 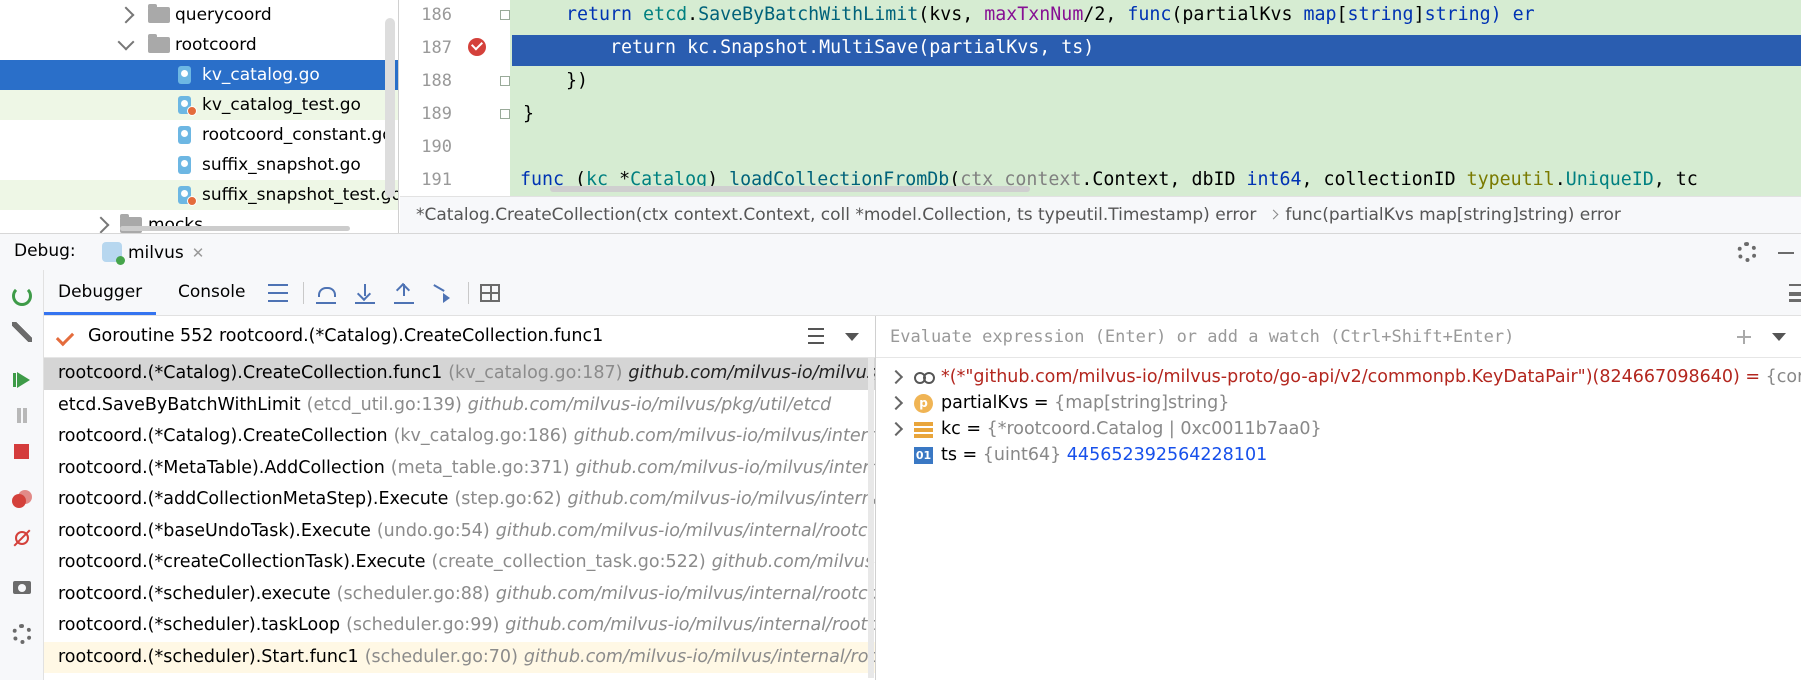 What do you see at coordinates (900, 252) in the screenshot?
I see `debug-tool-window-header: Debug: milvus ✕` at bounding box center [900, 252].